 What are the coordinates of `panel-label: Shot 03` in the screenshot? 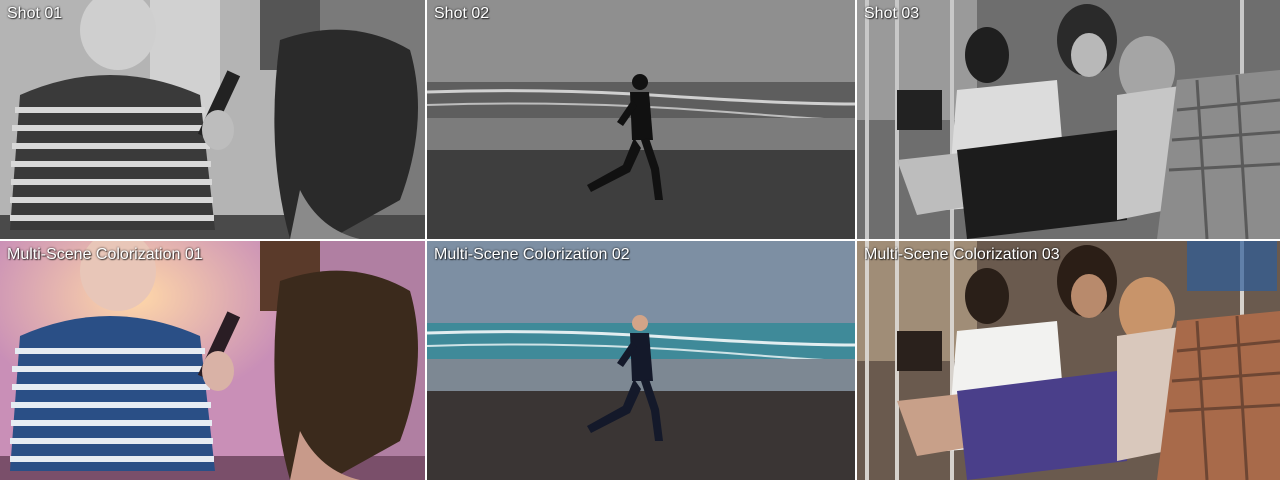 It's located at (892, 13).